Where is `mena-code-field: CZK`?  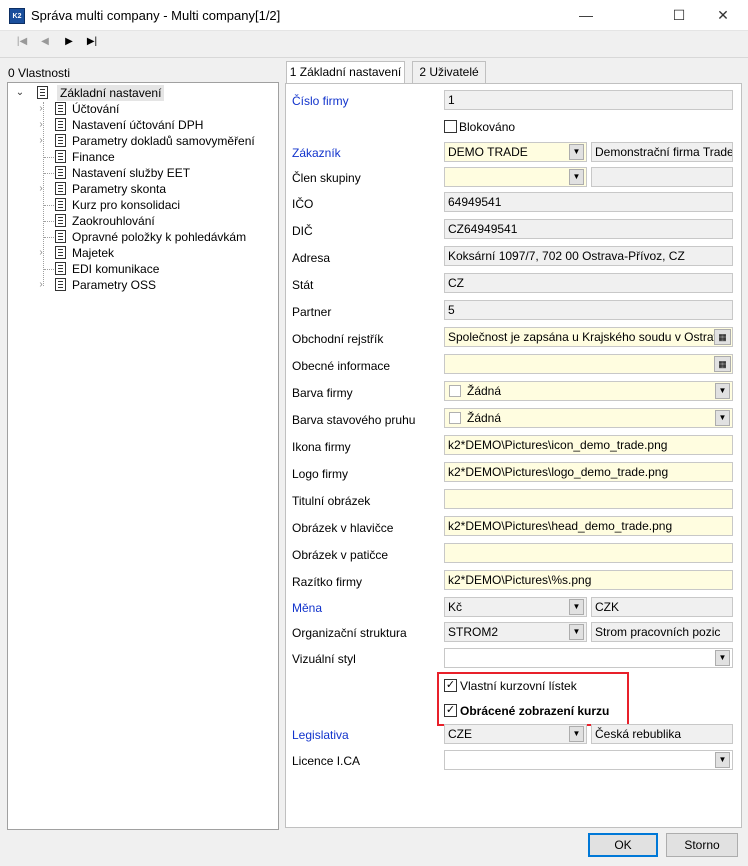
mena-code-field: CZK is located at coordinates (662, 607).